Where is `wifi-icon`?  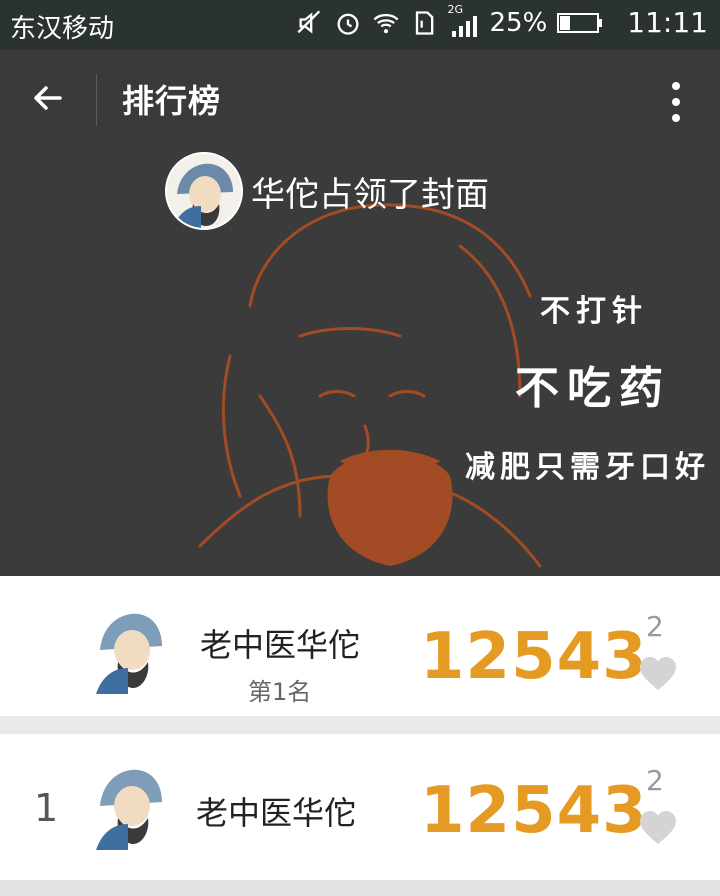 wifi-icon is located at coordinates (385, 23).